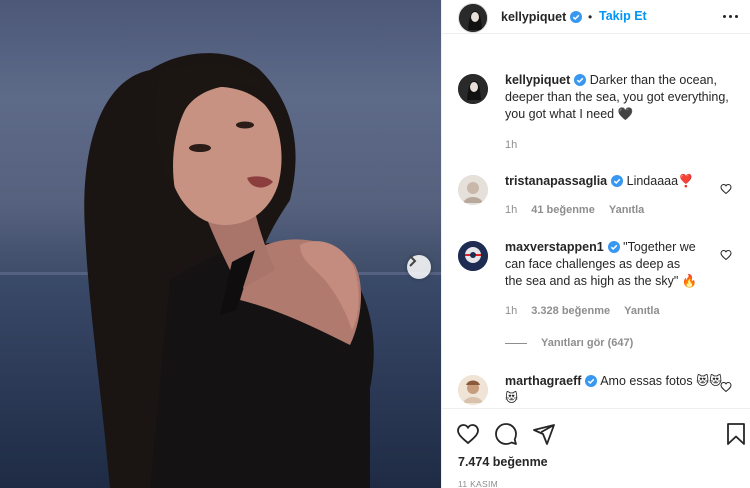 This screenshot has height=488, width=750. What do you see at coordinates (563, 210) in the screenshot?
I see `comment-likes: 41 beğenme` at bounding box center [563, 210].